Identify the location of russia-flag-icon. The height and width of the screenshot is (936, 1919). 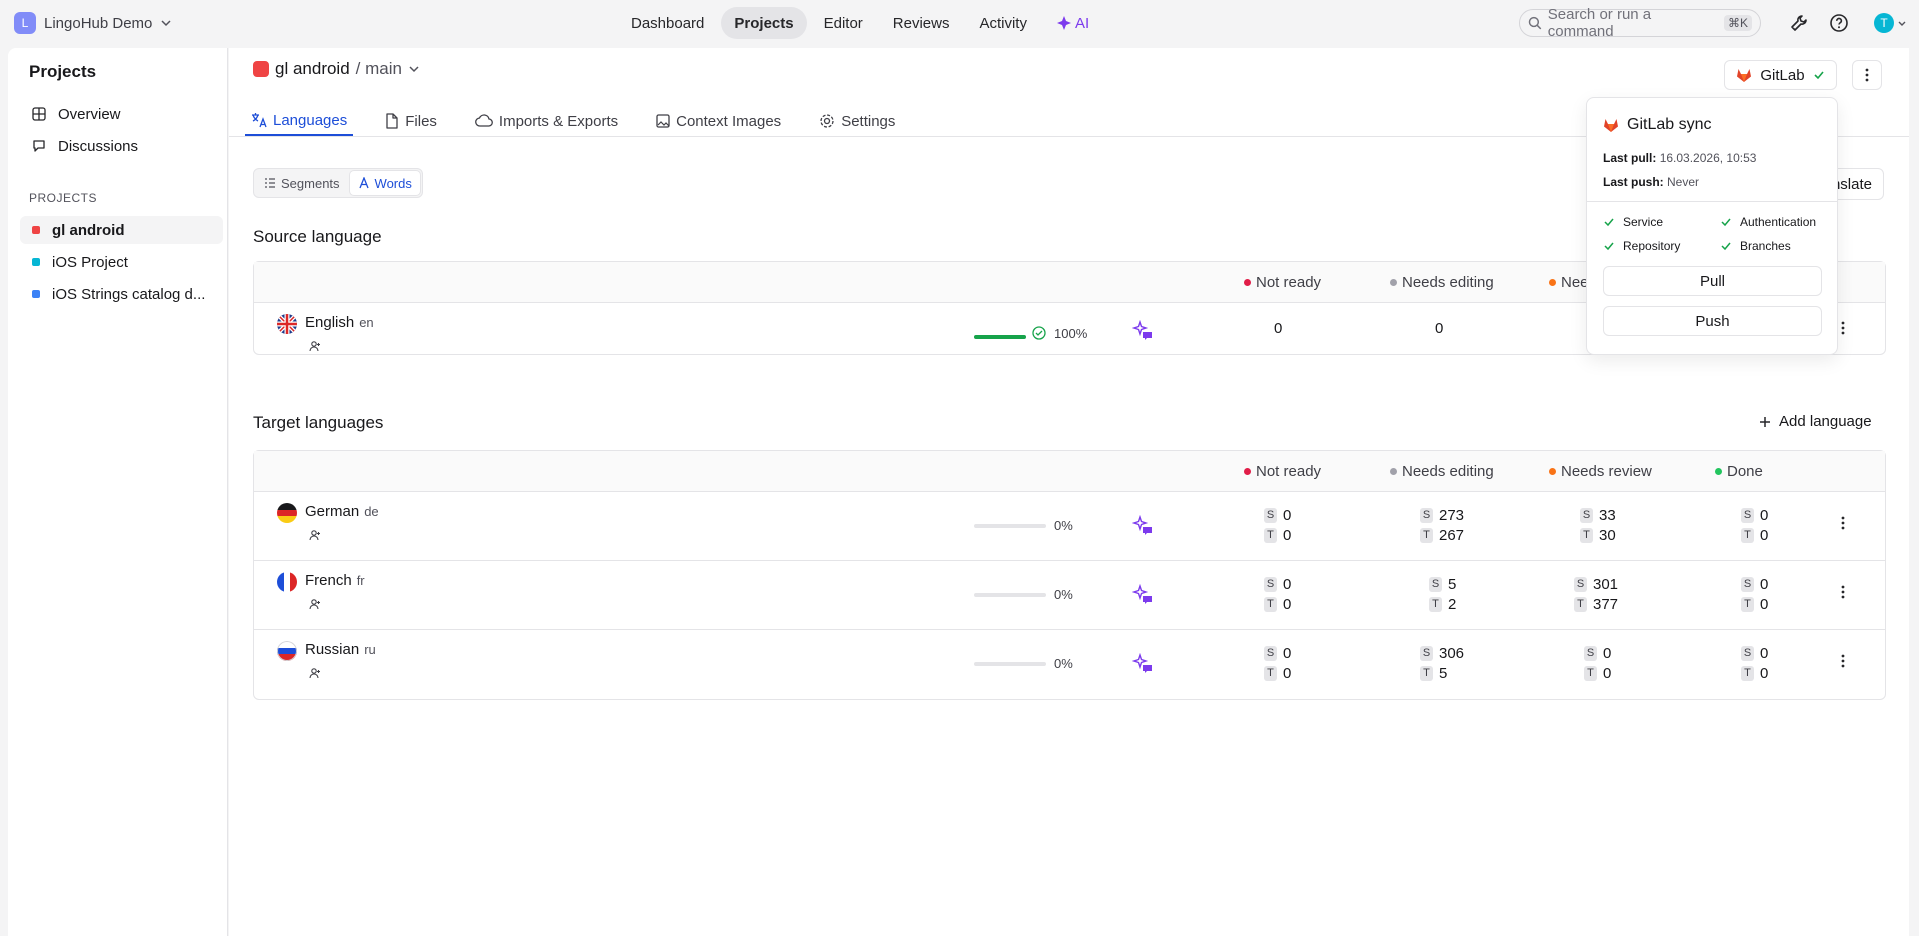
(287, 651).